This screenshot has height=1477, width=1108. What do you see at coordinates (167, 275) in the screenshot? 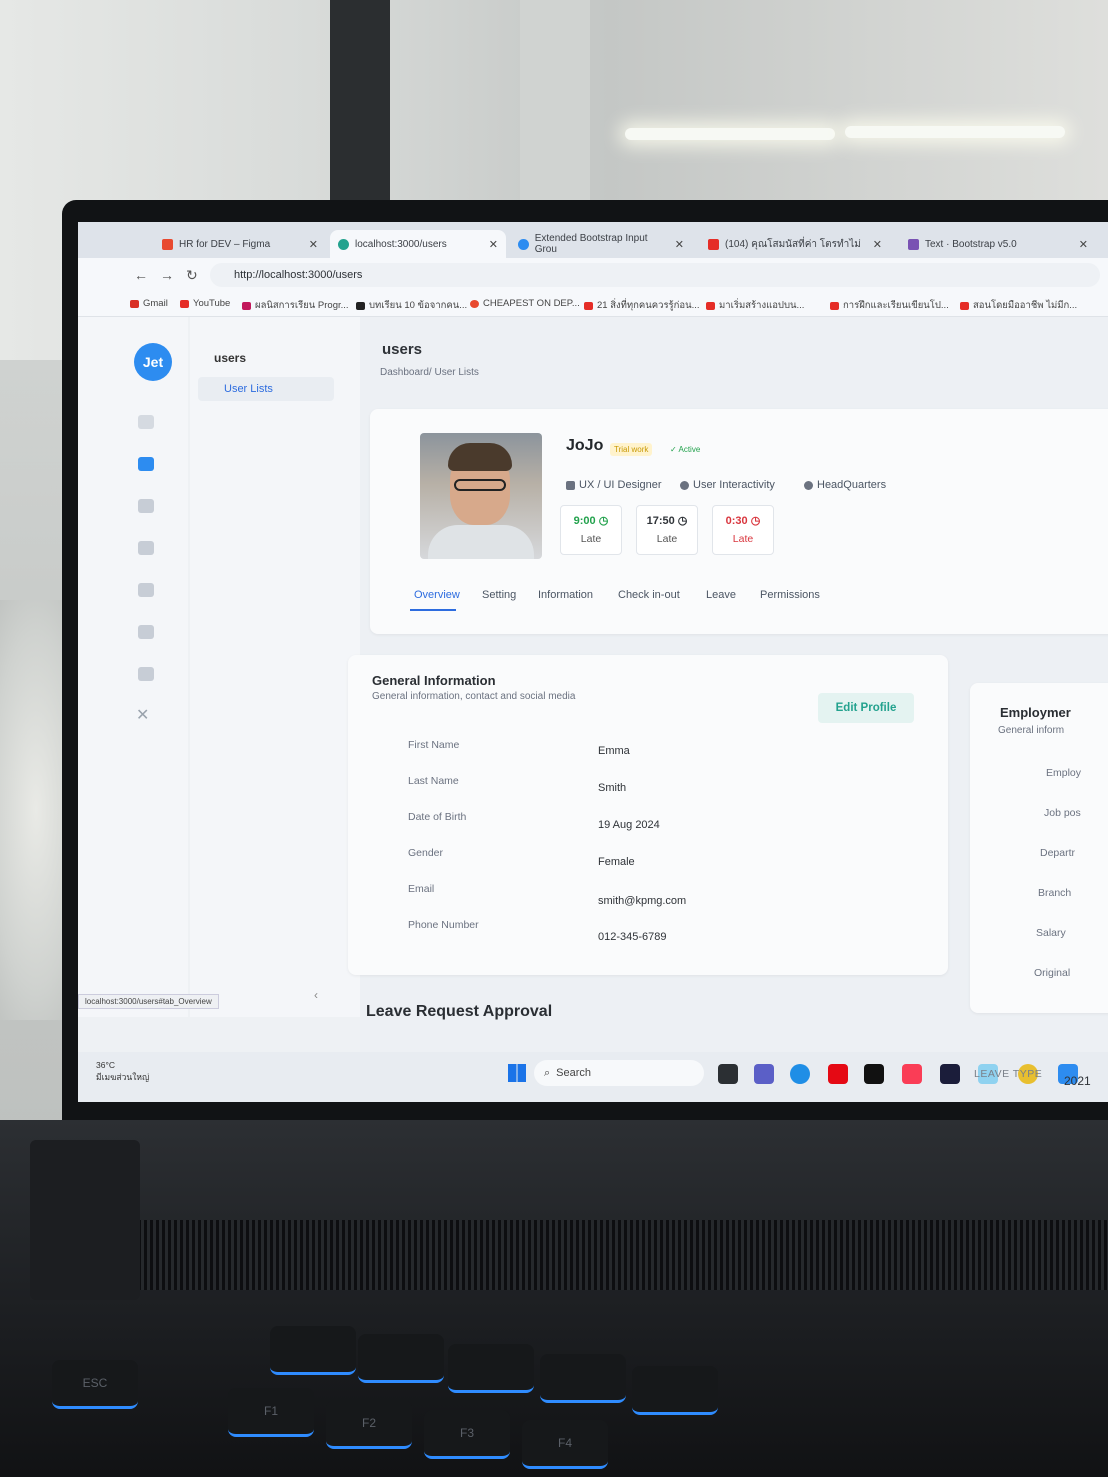
I see `forward-icon: →` at bounding box center [167, 275].